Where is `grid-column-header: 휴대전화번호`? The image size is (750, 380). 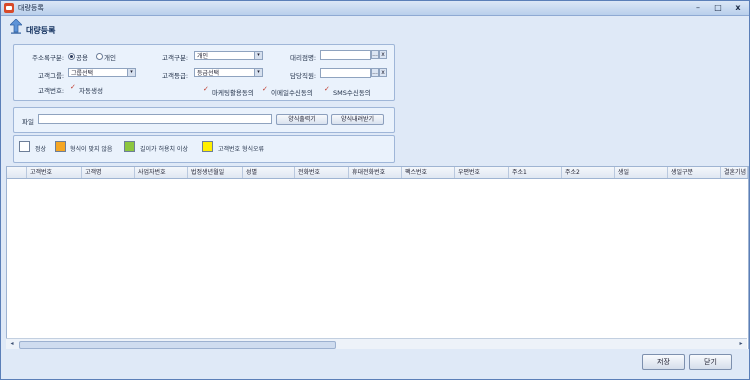
grid-column-header: 휴대전화번호 is located at coordinates (375, 172).